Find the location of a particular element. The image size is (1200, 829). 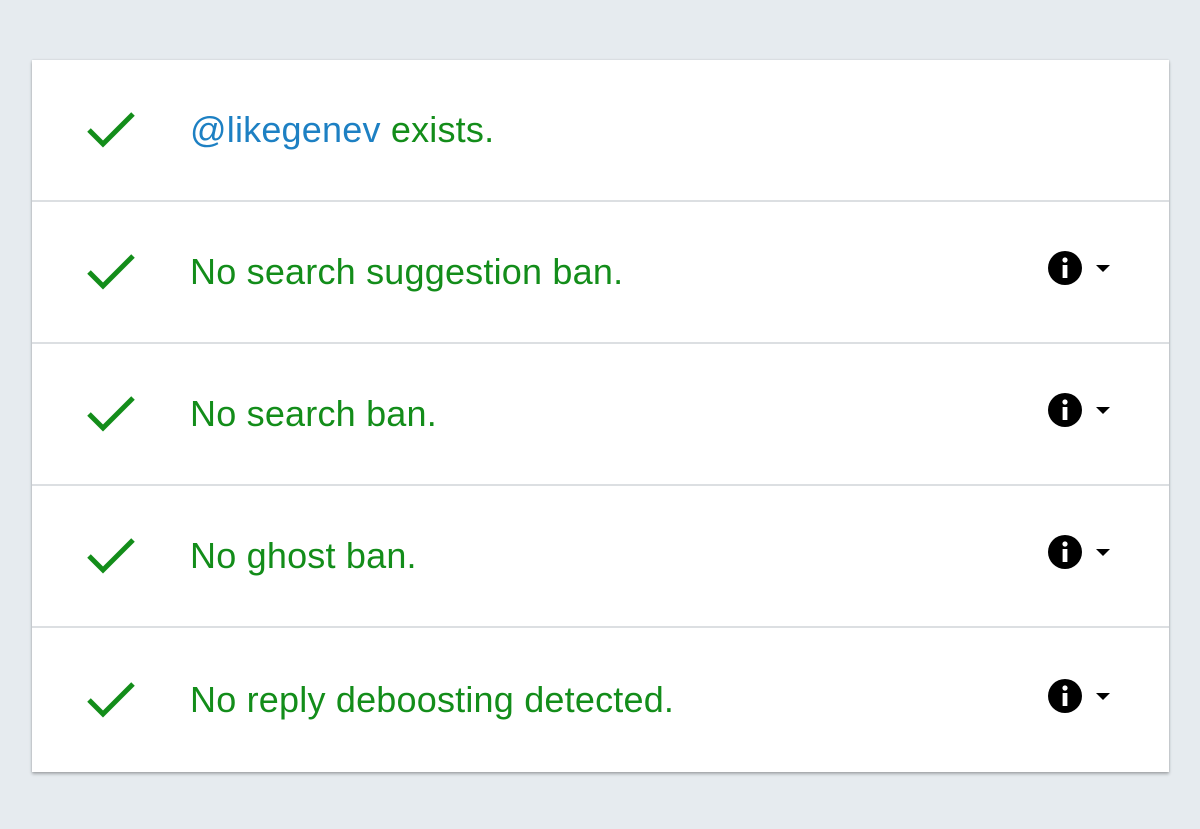

username-link: @likegenev is located at coordinates (285, 129).